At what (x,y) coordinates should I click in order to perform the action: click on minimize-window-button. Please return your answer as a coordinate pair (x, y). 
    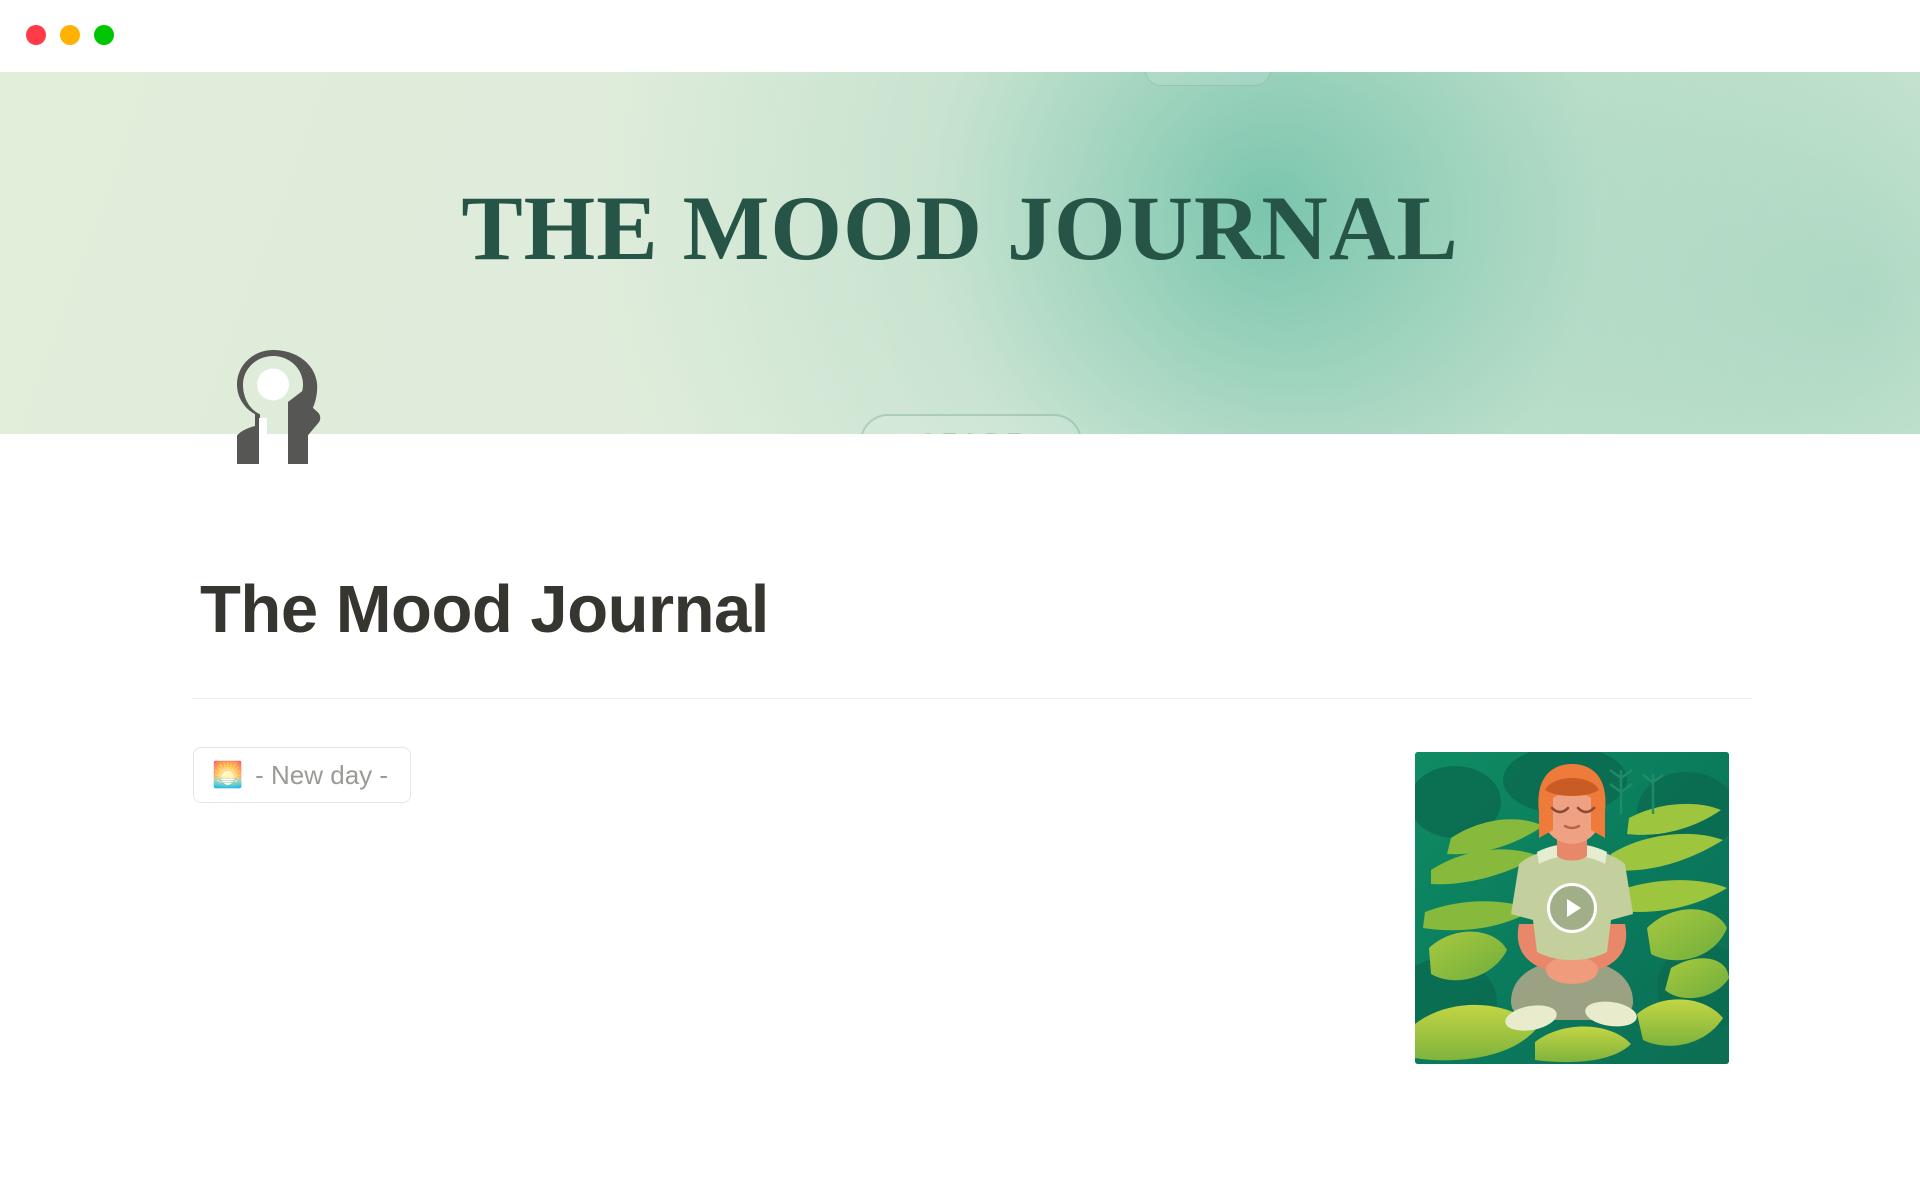
    Looking at the image, I should click on (70, 35).